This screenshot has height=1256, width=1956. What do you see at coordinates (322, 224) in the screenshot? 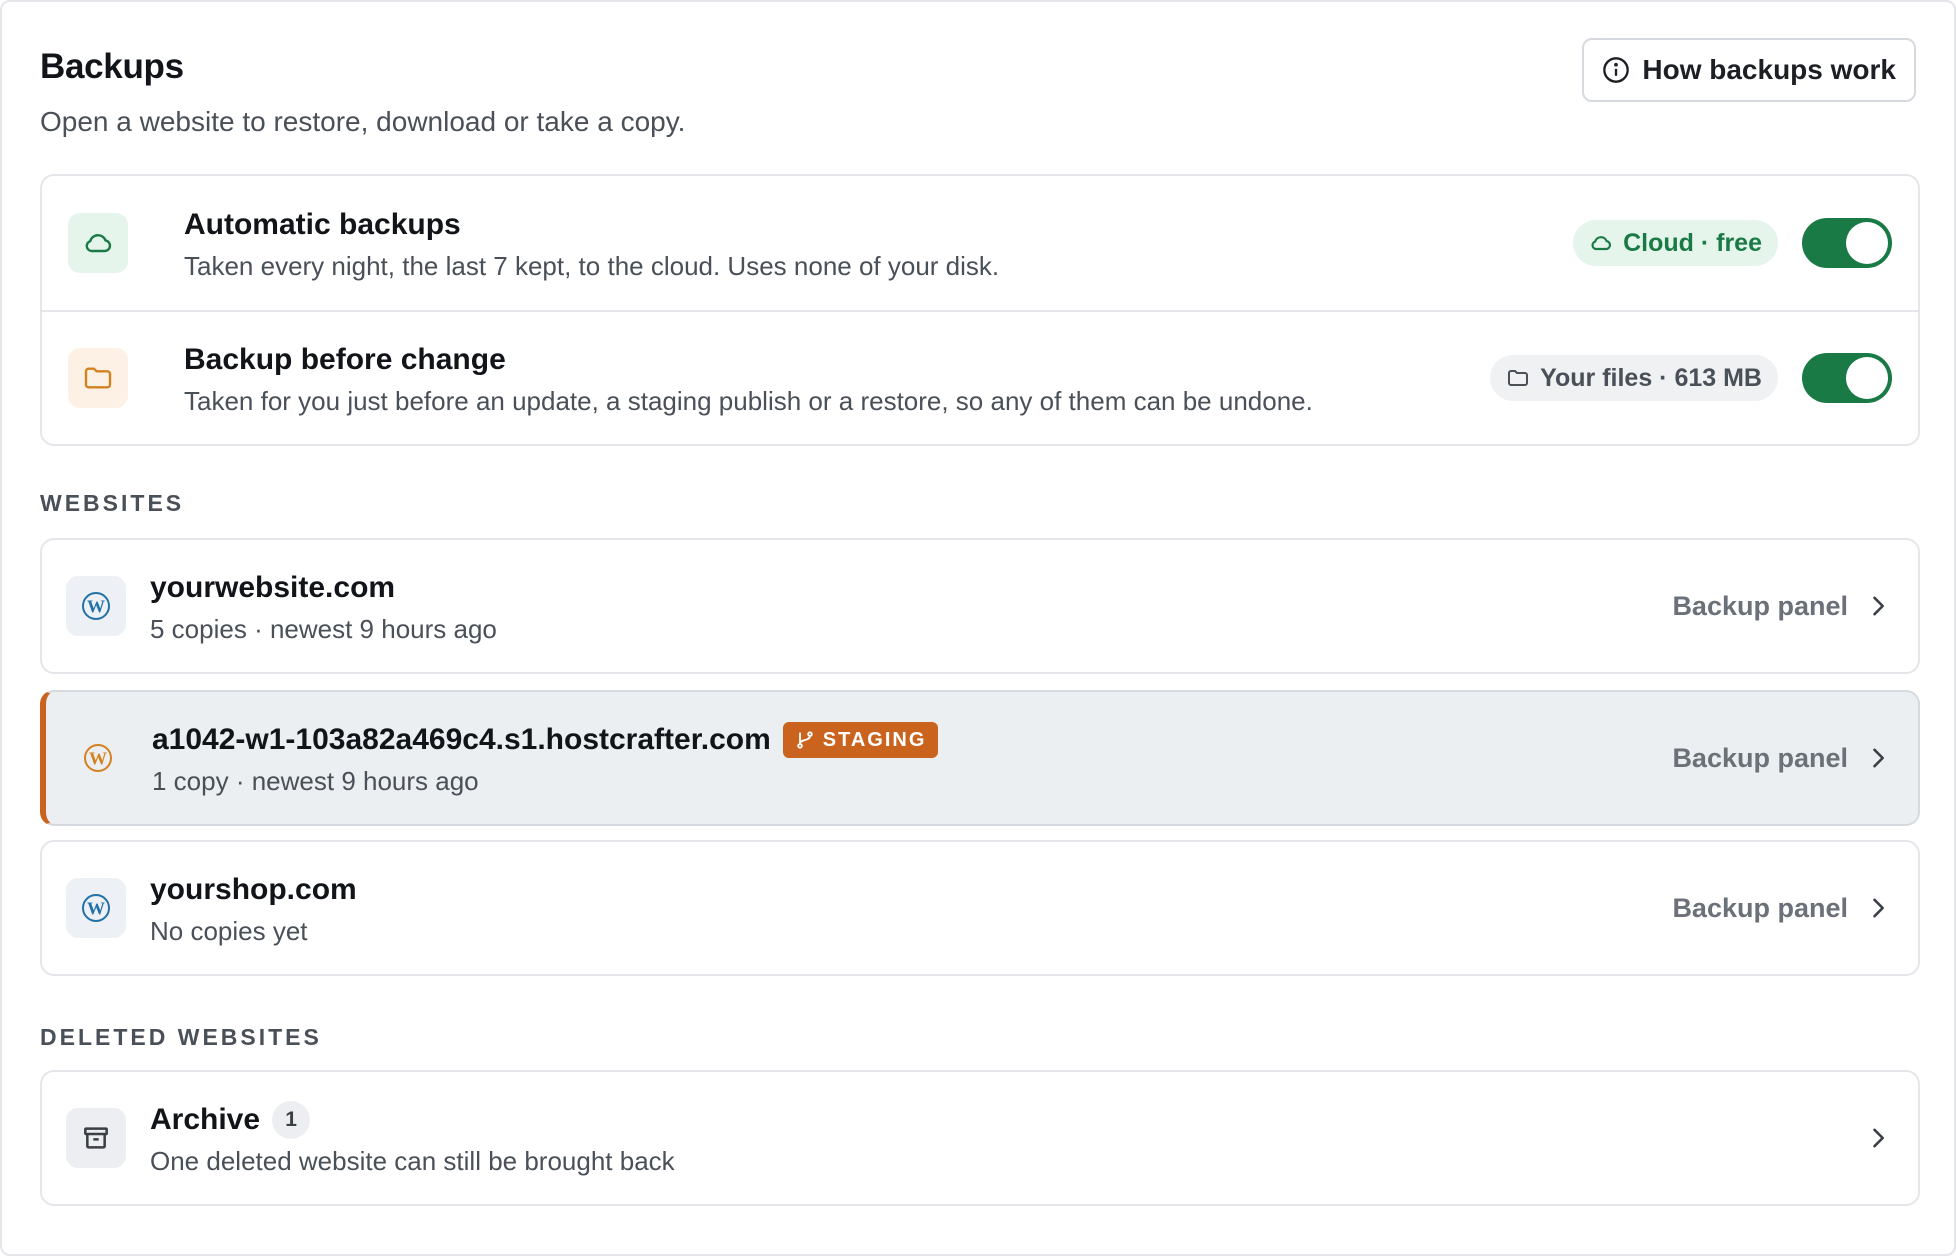
I see `automatic-backups-title: Automatic backups` at bounding box center [322, 224].